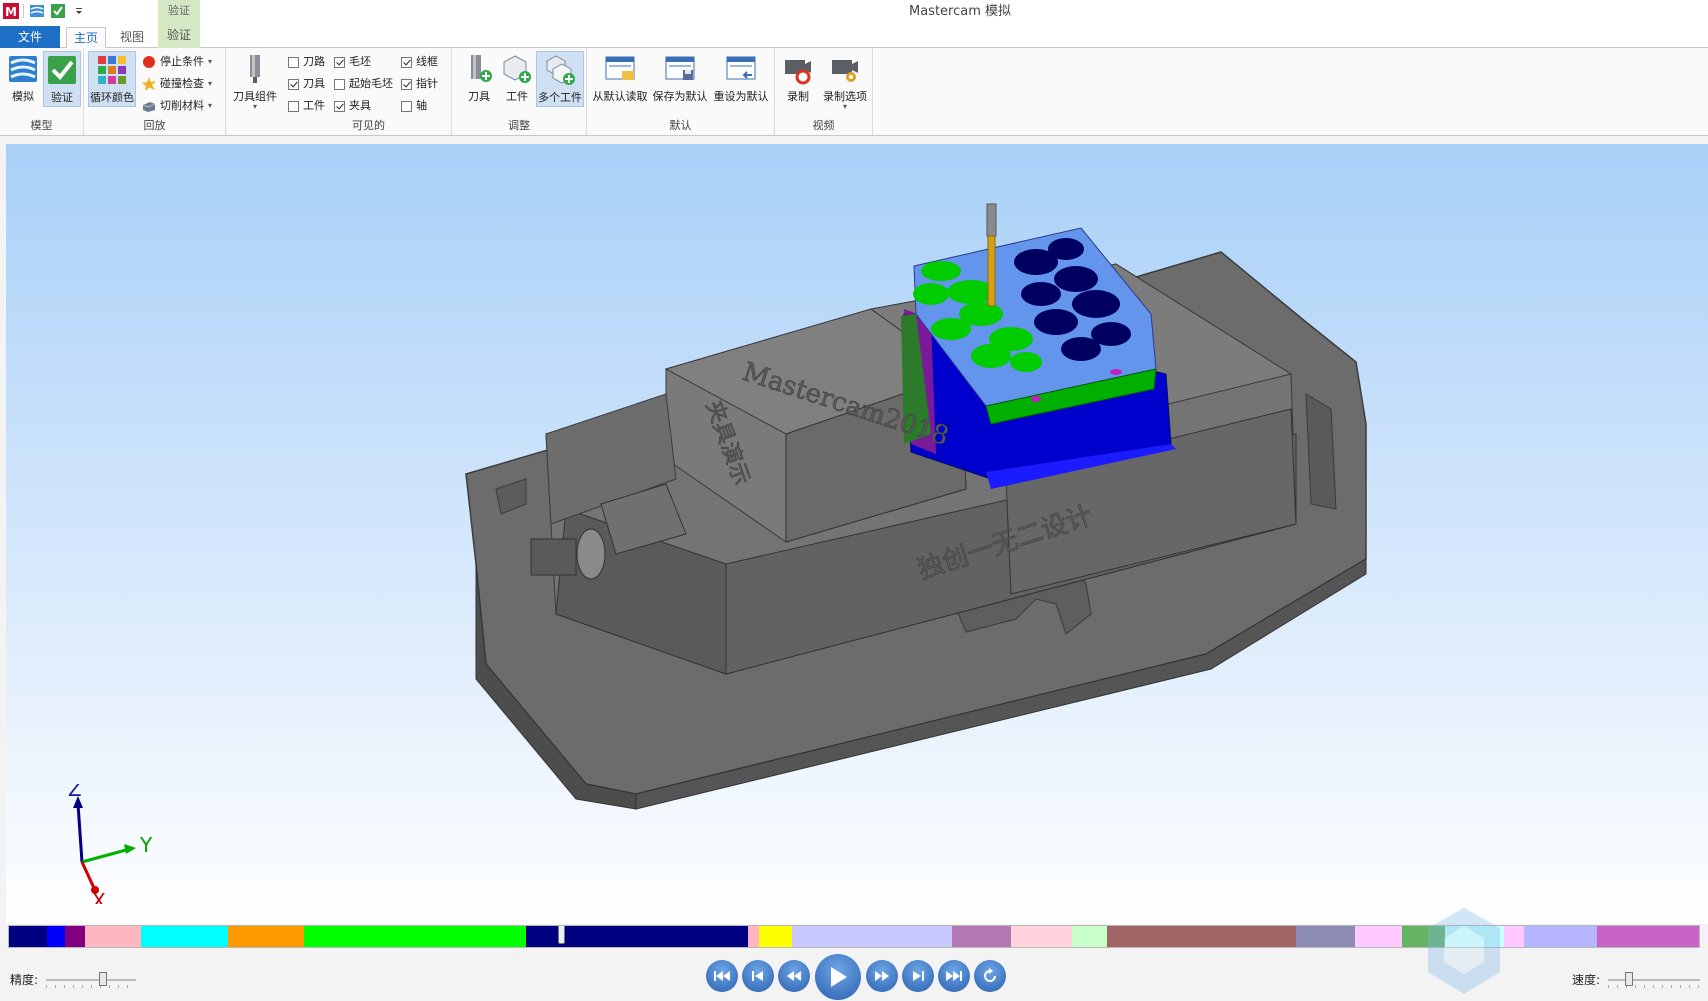 Image resolution: width=1708 pixels, height=1001 pixels. What do you see at coordinates (519, 125) in the screenshot?
I see `group-label-adjust: 调整` at bounding box center [519, 125].